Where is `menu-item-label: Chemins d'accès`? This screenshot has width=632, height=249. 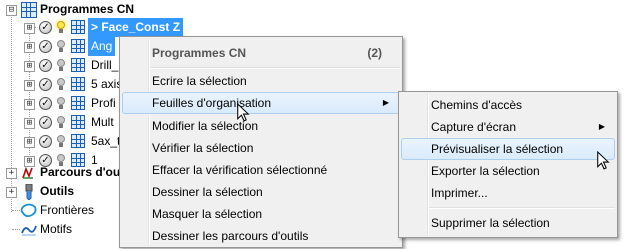
menu-item-label: Chemins d'accès is located at coordinates (476, 105).